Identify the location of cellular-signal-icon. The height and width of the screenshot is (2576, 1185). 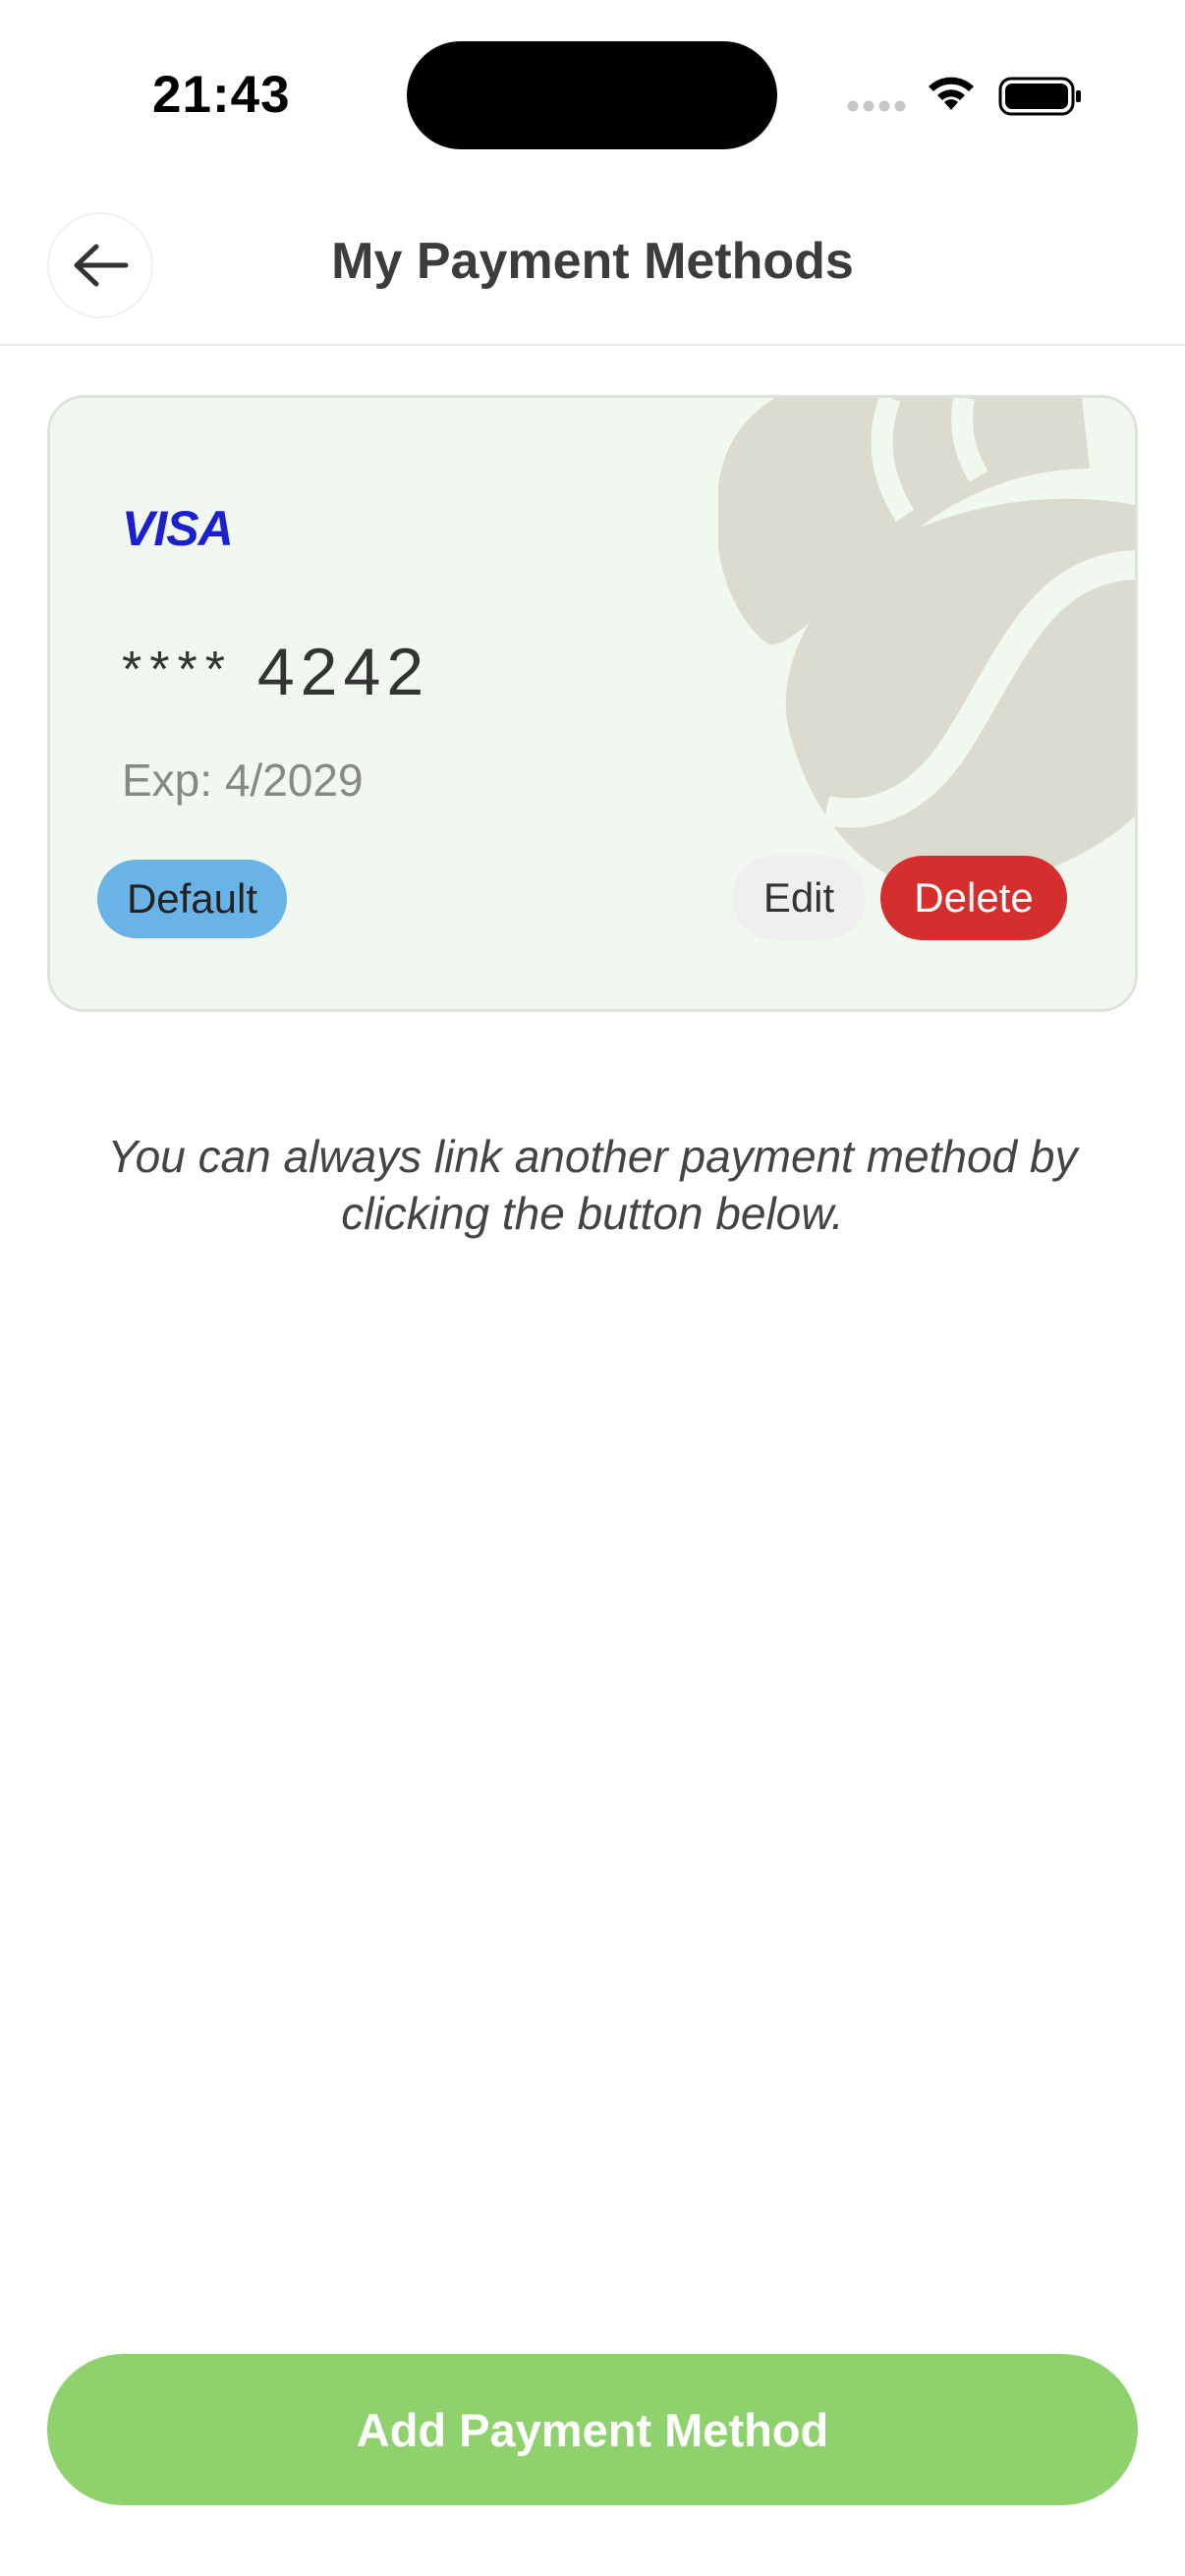
(877, 106).